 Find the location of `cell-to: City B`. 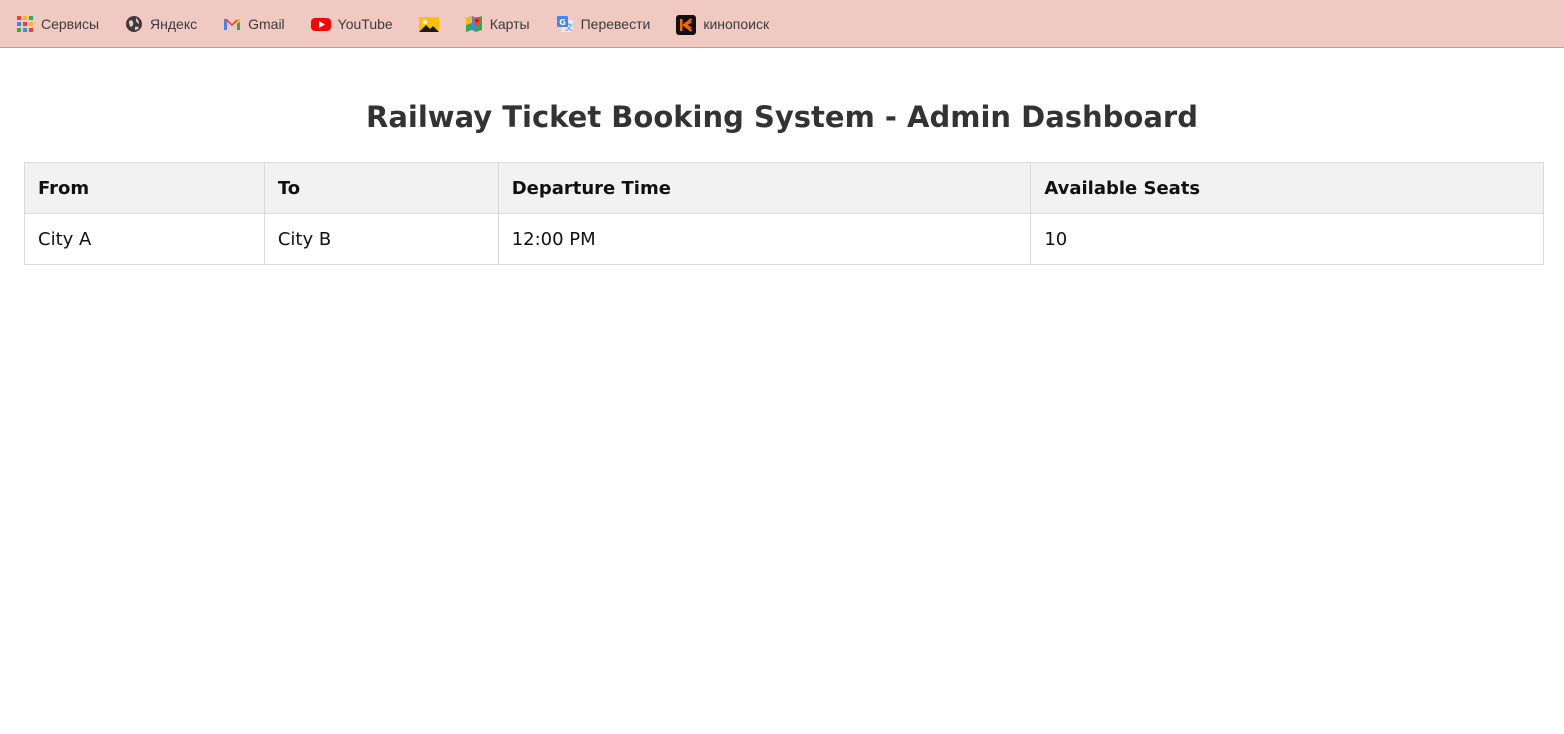

cell-to: City B is located at coordinates (381, 239).